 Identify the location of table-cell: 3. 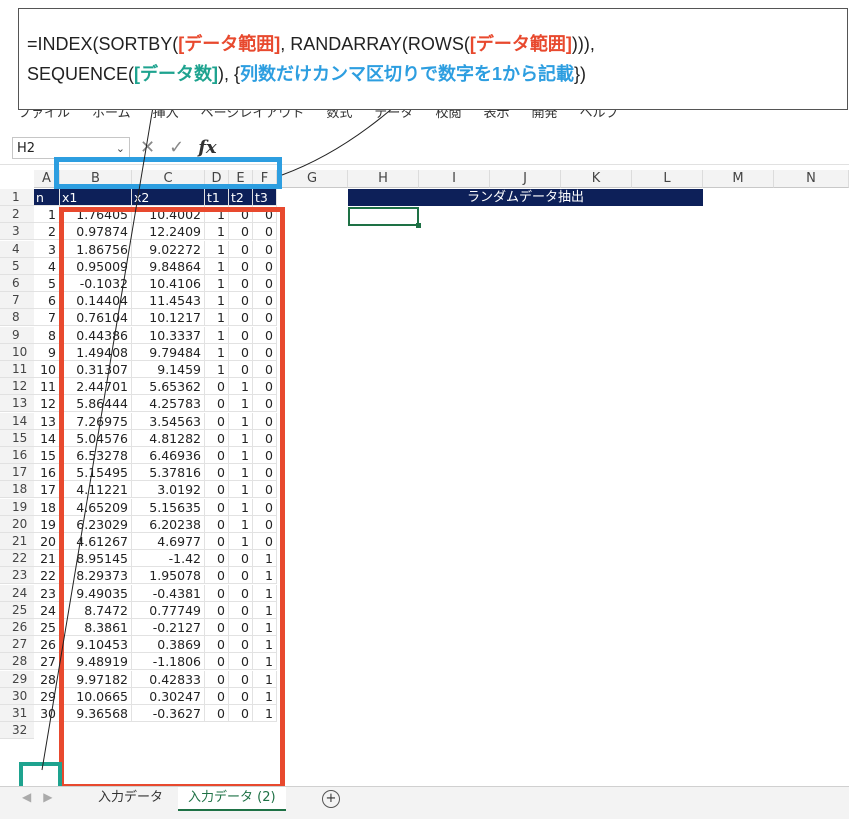
(47, 249).